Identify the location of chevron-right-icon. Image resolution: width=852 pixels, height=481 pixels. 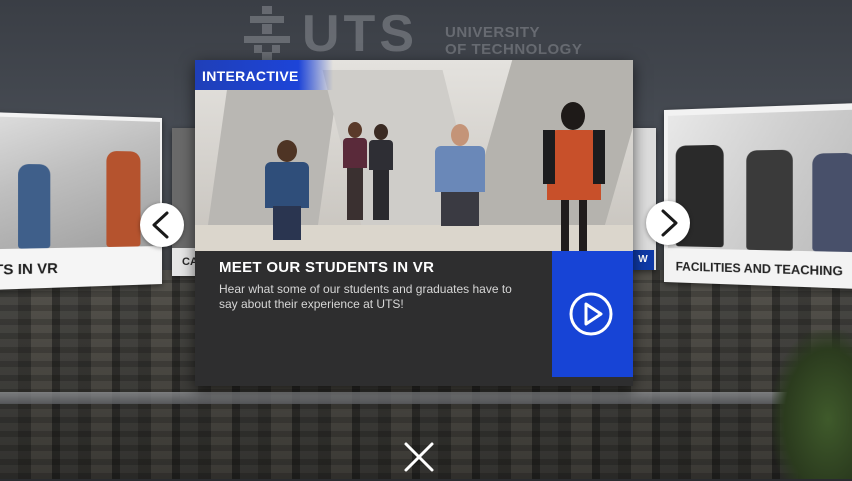
(668, 223).